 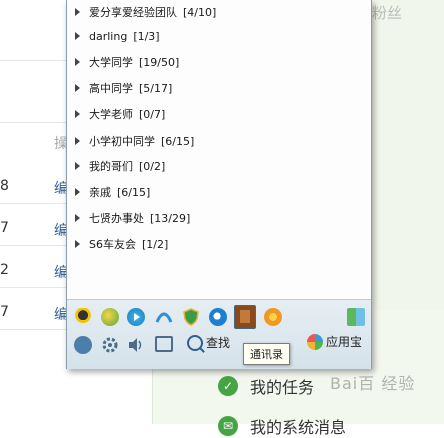 What do you see at coordinates (315, 341) in the screenshot?
I see `app-center-icon` at bounding box center [315, 341].